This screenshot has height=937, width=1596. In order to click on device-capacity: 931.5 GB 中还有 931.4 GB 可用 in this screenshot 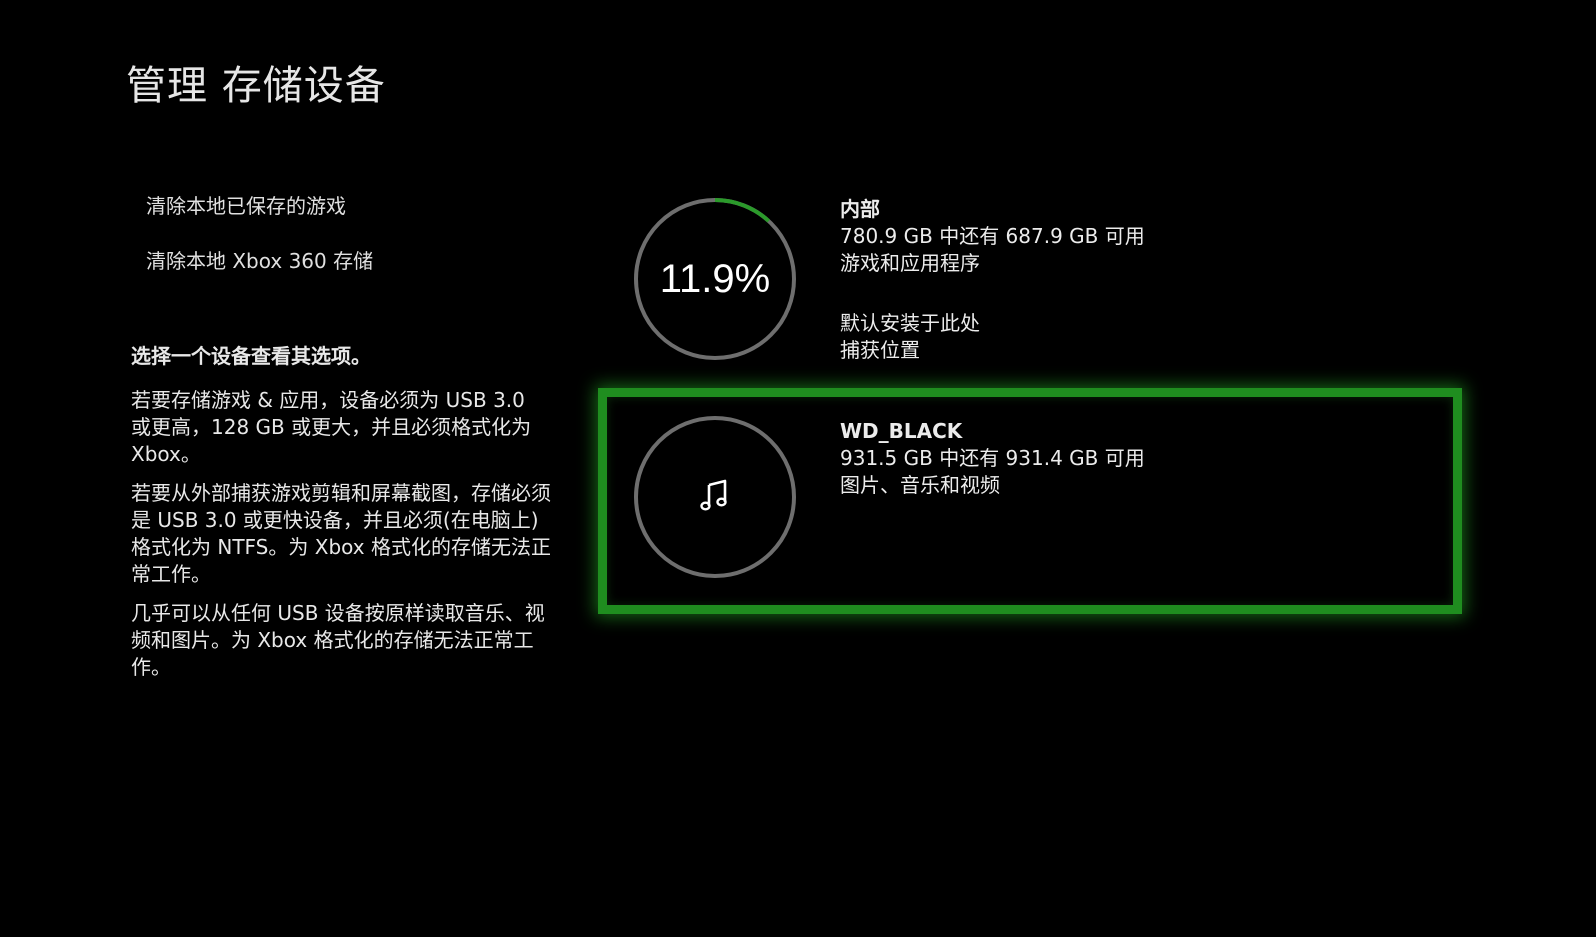, I will do `click(992, 458)`.